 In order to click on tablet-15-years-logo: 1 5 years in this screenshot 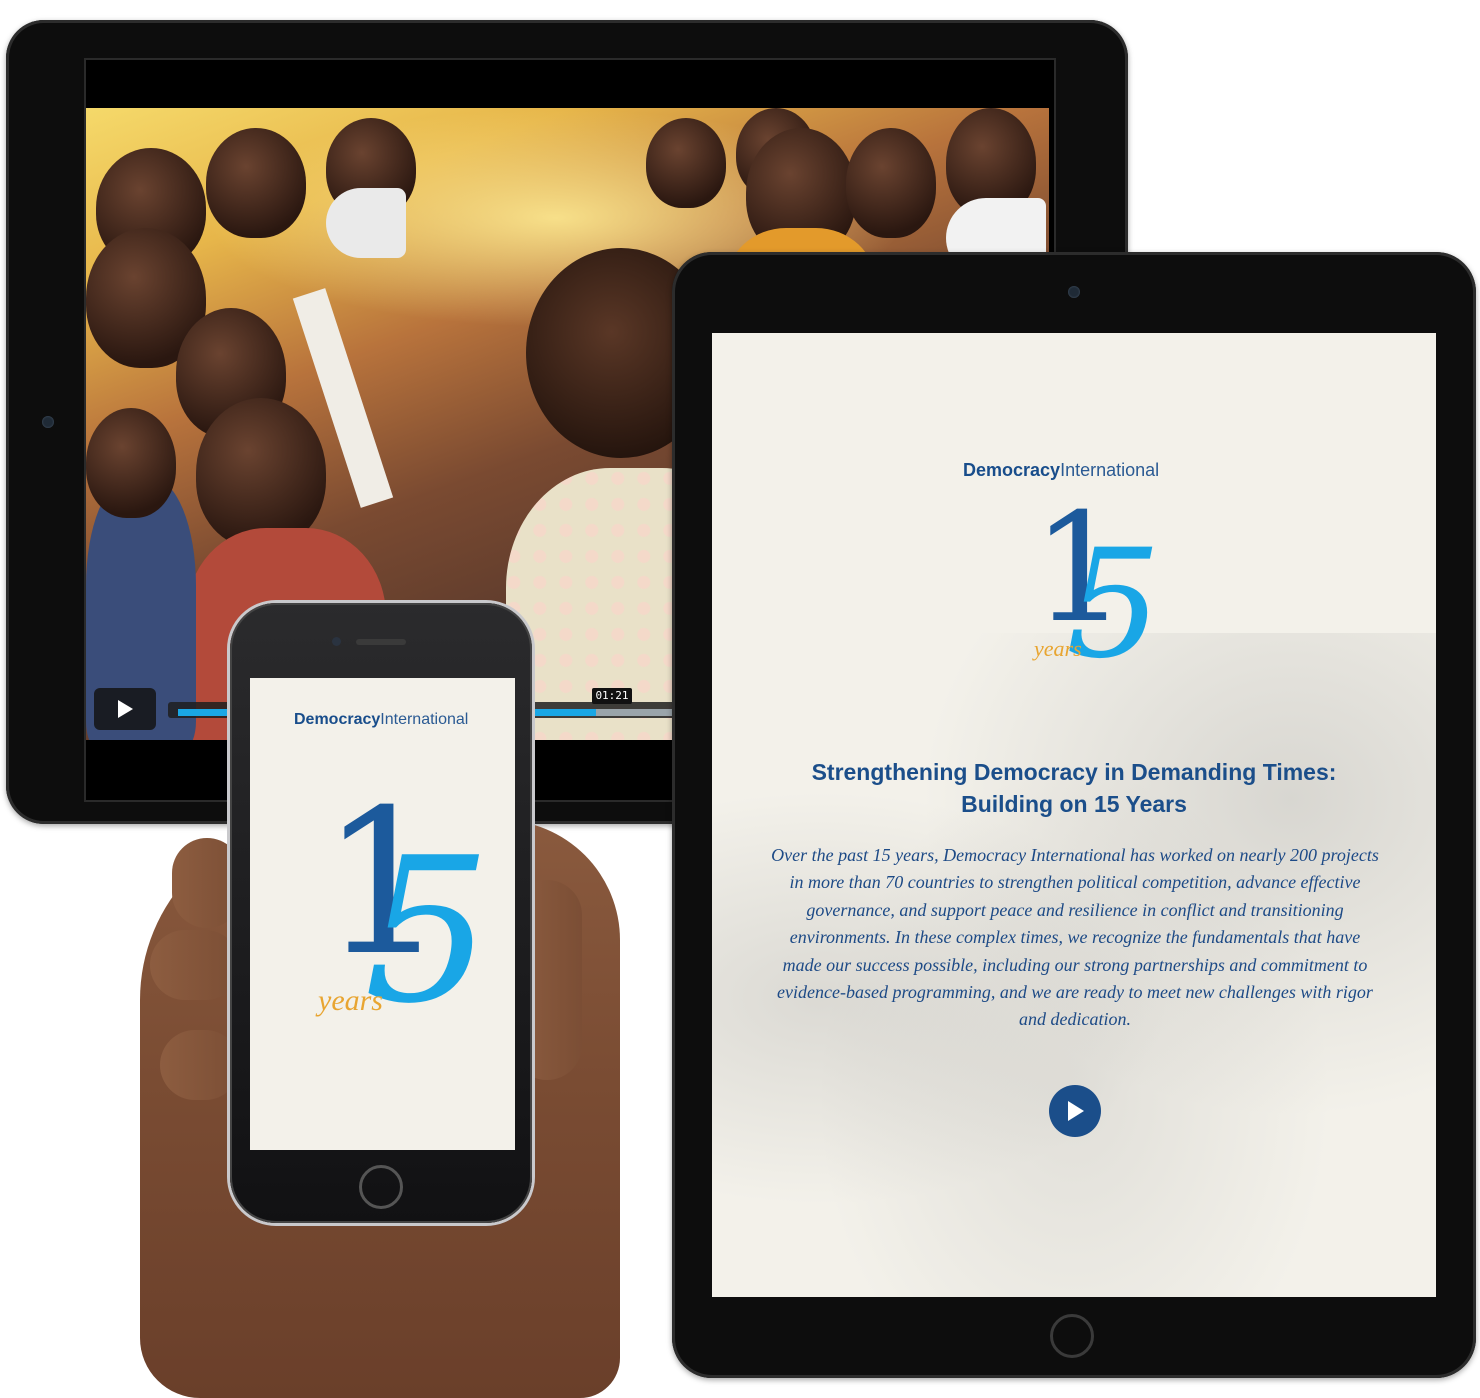, I will do `click(1093, 595)`.